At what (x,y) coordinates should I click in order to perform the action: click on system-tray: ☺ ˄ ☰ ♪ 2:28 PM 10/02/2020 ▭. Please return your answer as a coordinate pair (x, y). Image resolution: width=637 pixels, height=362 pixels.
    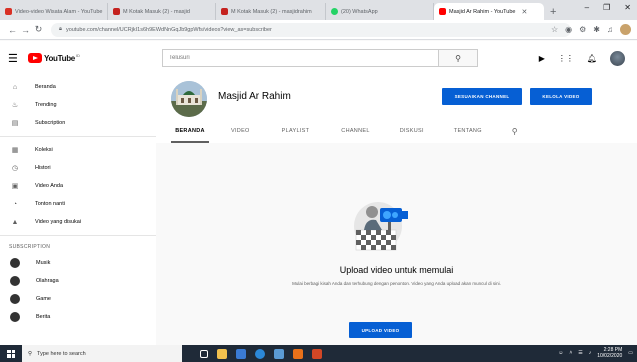
    Looking at the image, I should click on (595, 353).